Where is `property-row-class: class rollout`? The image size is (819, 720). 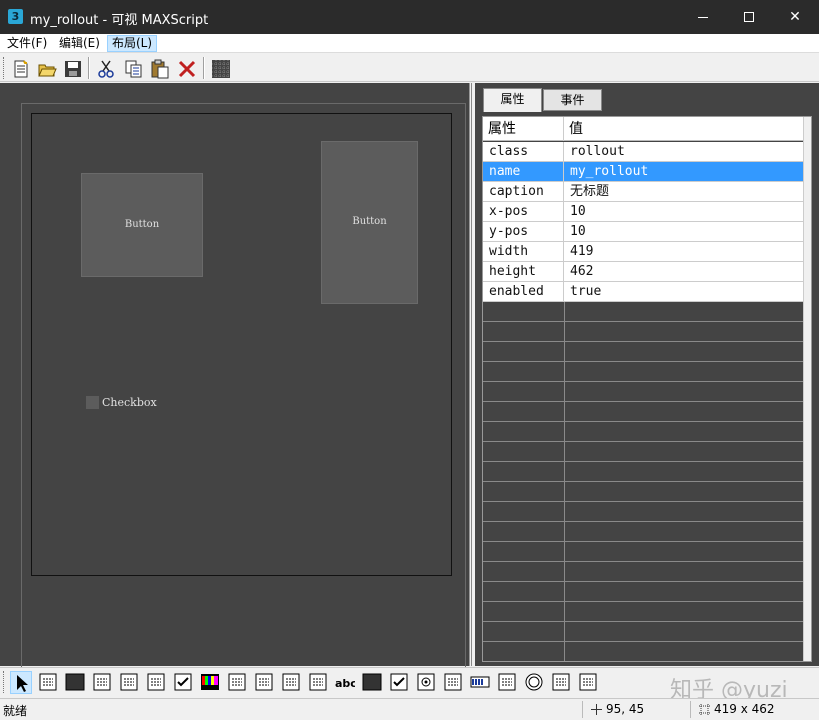 property-row-class: class rollout is located at coordinates (643, 152).